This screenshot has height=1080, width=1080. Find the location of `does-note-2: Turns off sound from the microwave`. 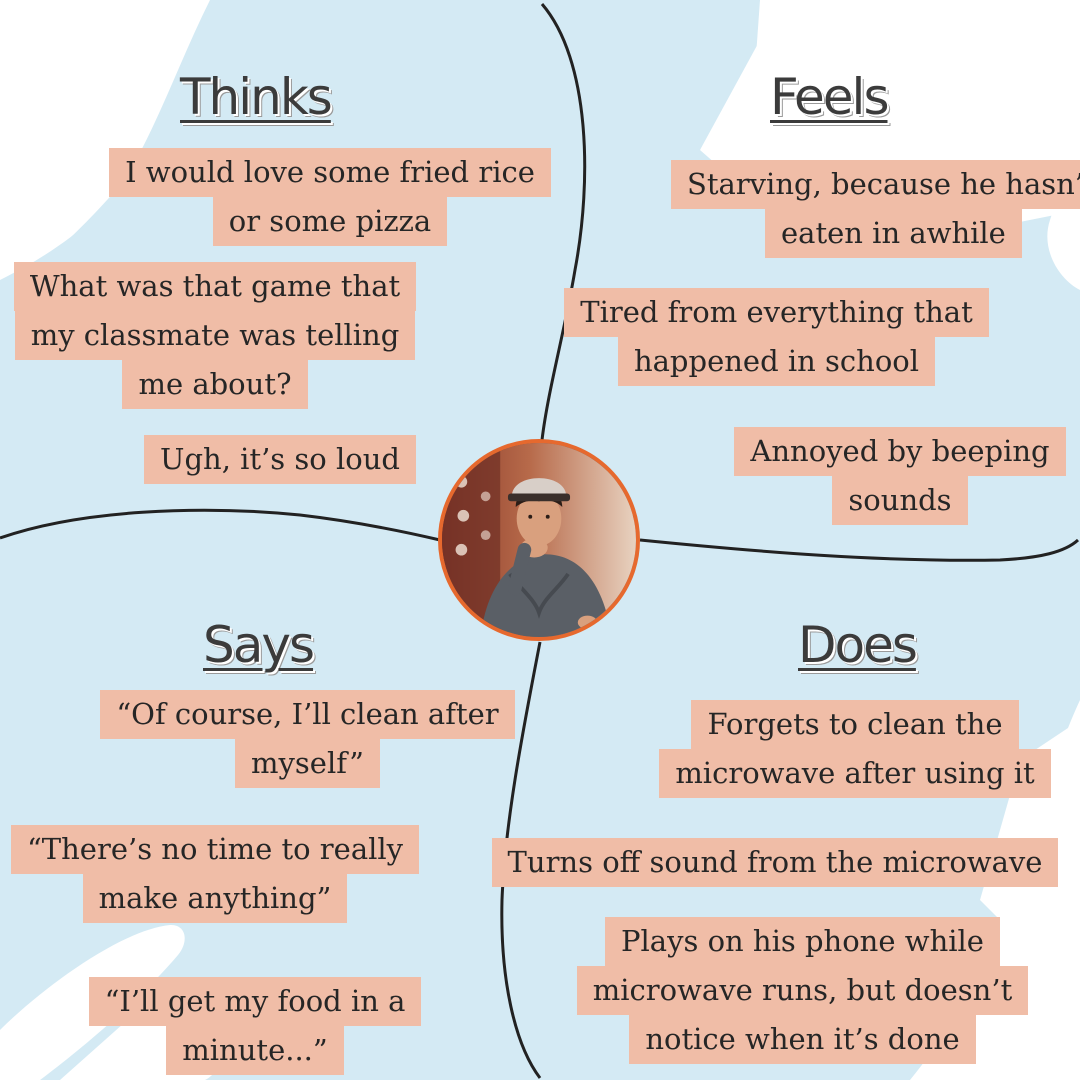

does-note-2: Turns off sound from the microwave is located at coordinates (775, 862).